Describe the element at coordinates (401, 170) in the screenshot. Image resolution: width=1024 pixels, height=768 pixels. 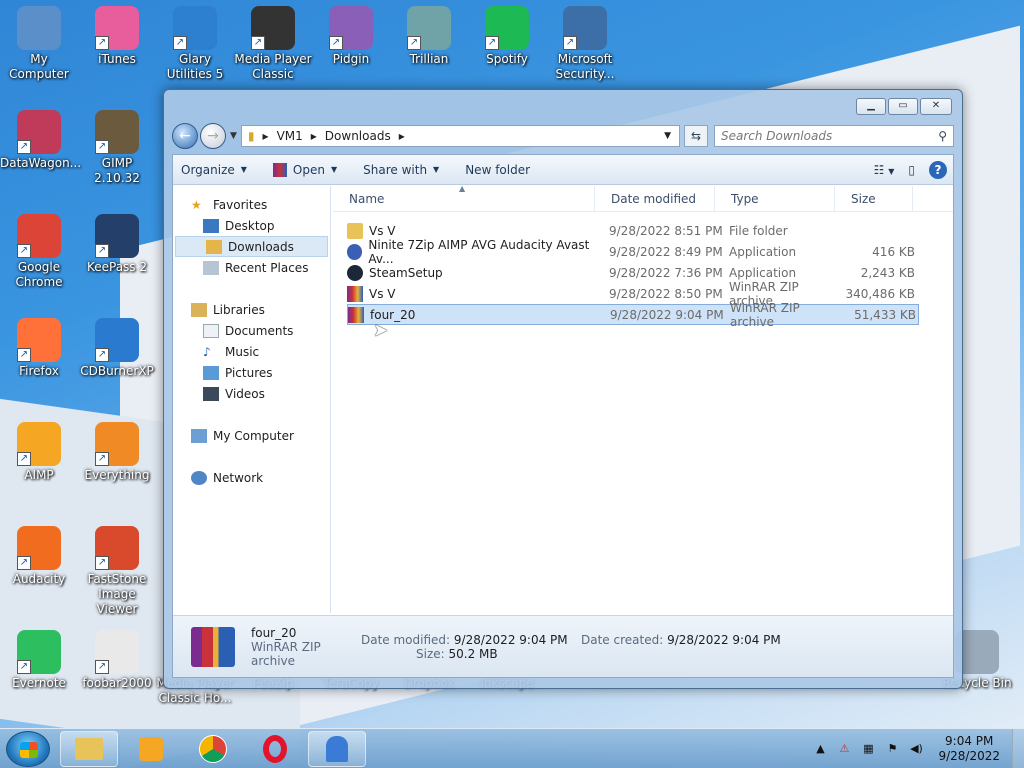
I see `share-with-menu: Share with ▼` at that location.